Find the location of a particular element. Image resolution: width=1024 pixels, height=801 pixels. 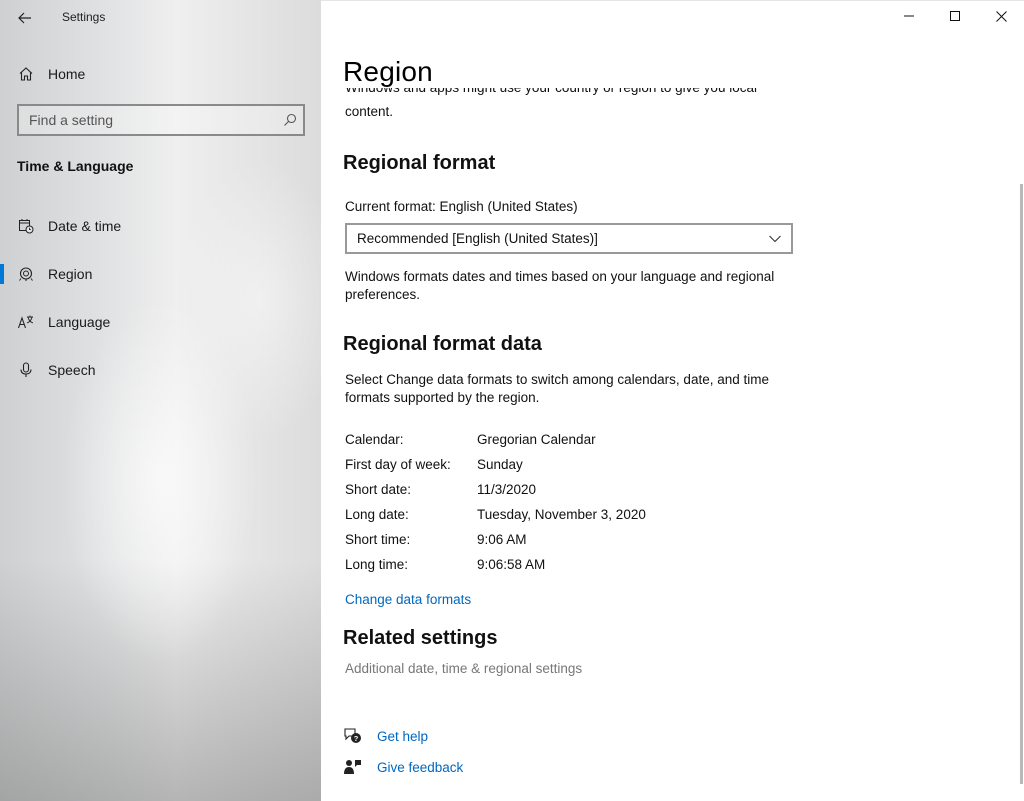

sidebar-item-home: Home is located at coordinates (160, 74).